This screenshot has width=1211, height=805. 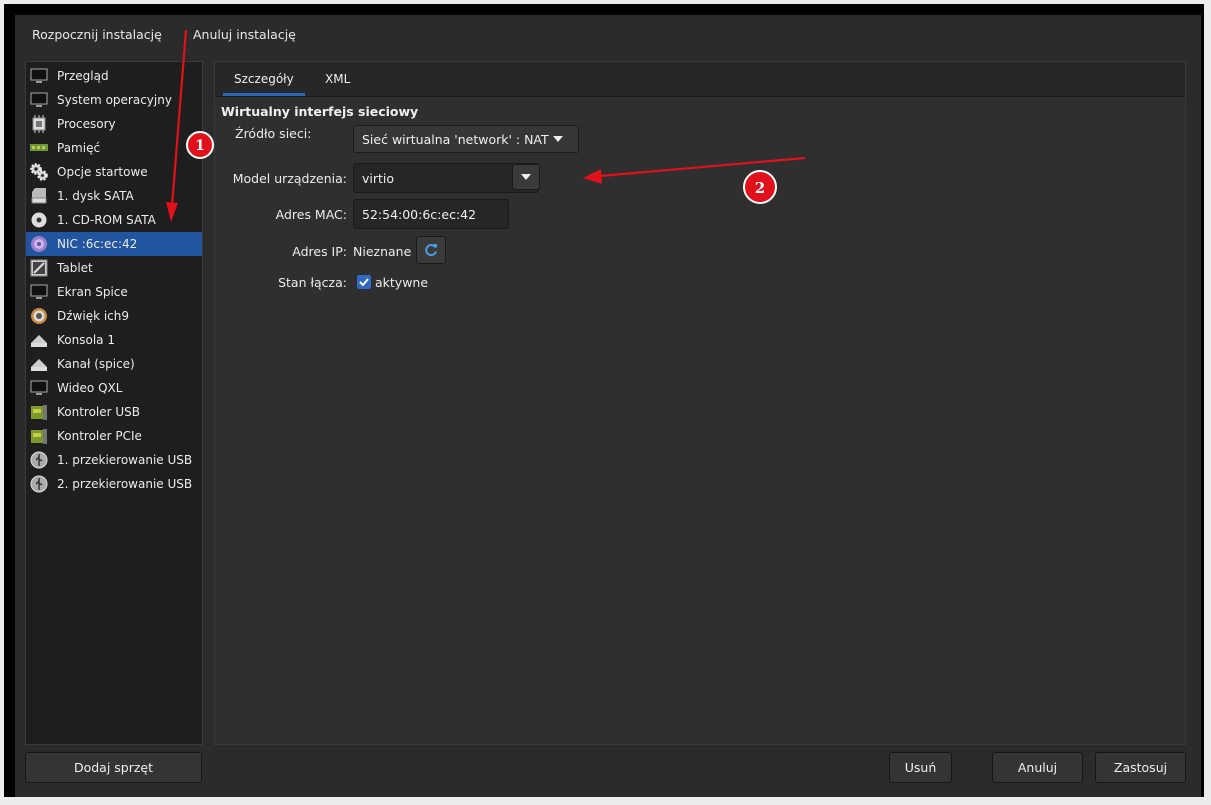 I want to click on sidebar-item-nic: NIC :6c:ec:42, so click(x=114, y=244).